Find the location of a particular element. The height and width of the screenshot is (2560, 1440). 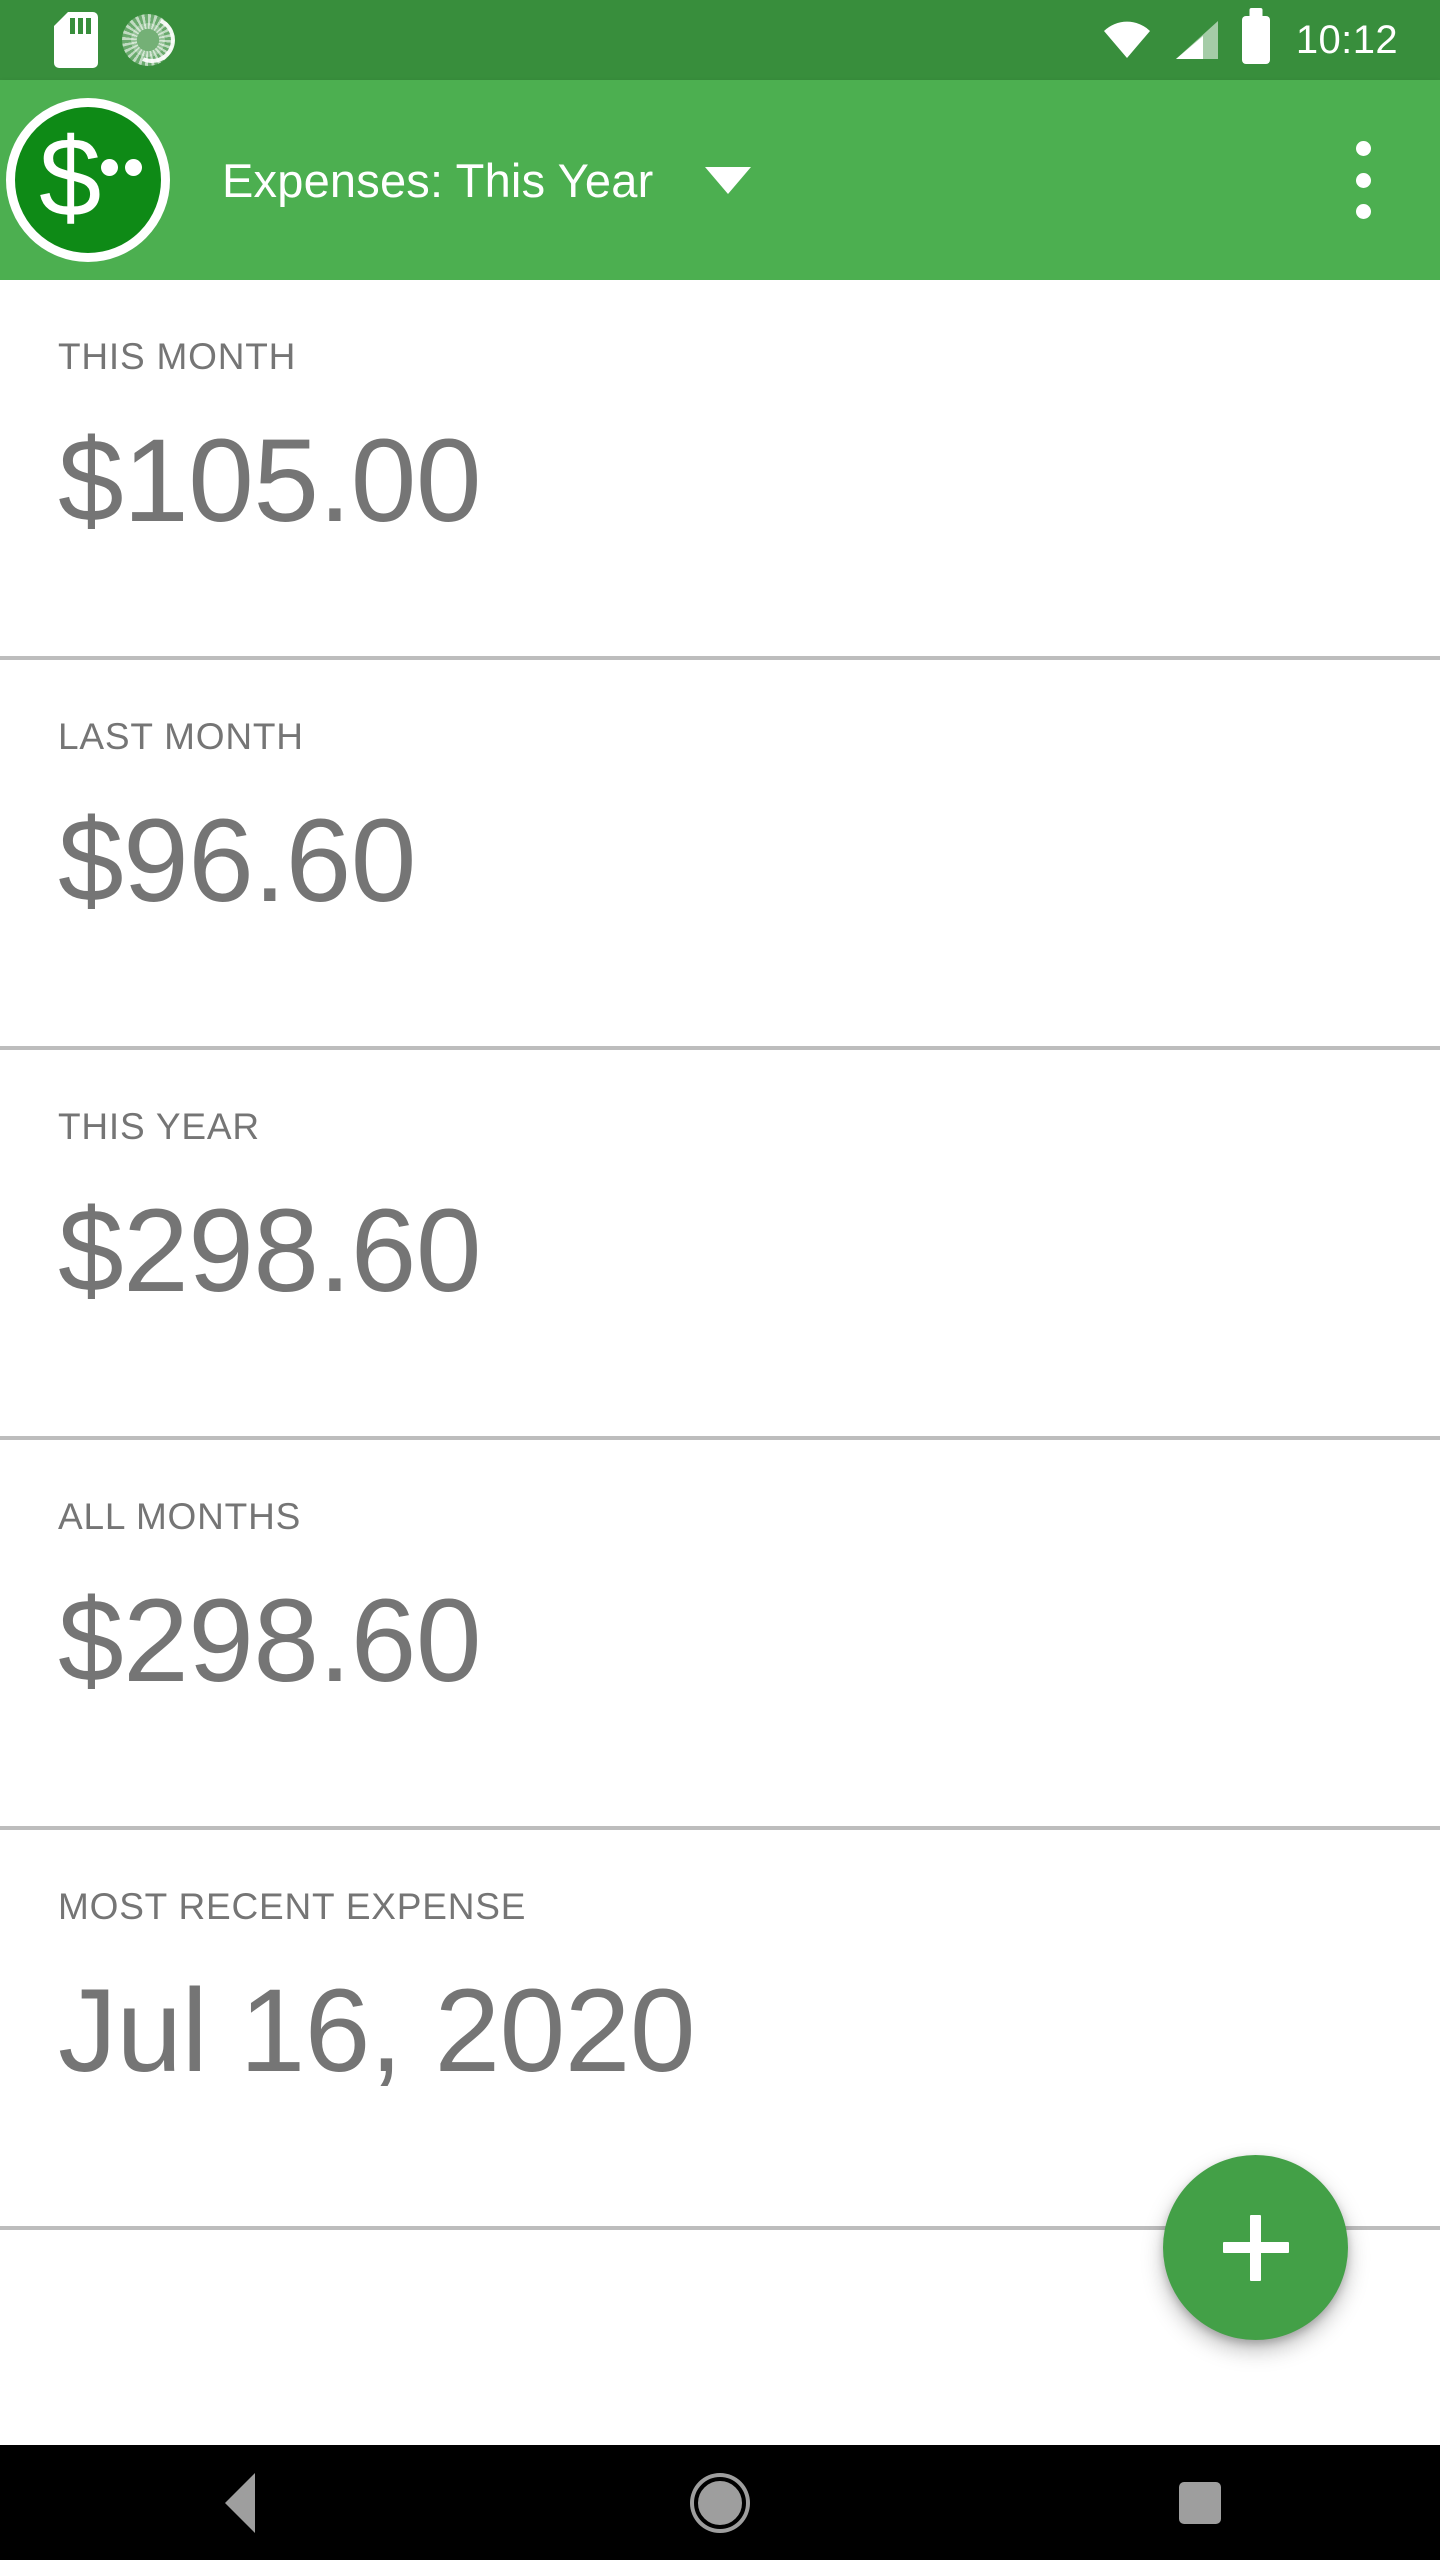

nav-back-button is located at coordinates (240, 2502).